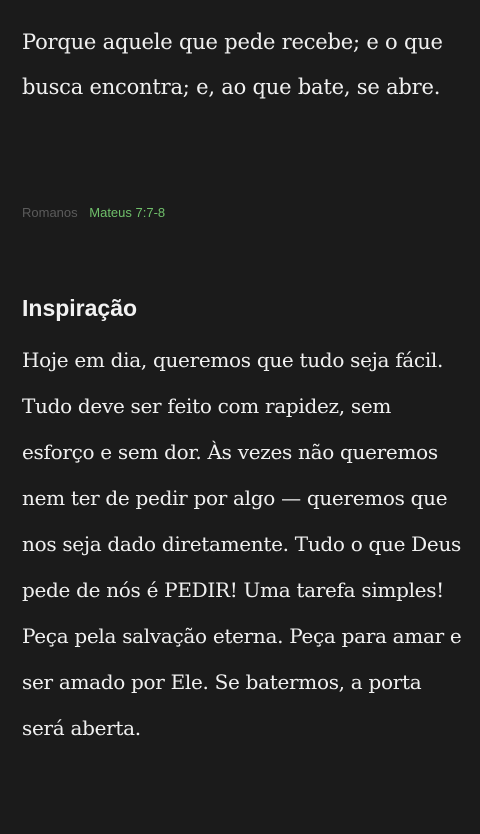 The width and height of the screenshot is (480, 834). What do you see at coordinates (127, 212) in the screenshot?
I see `verse-reference-link: Mateus 7:7-8` at bounding box center [127, 212].